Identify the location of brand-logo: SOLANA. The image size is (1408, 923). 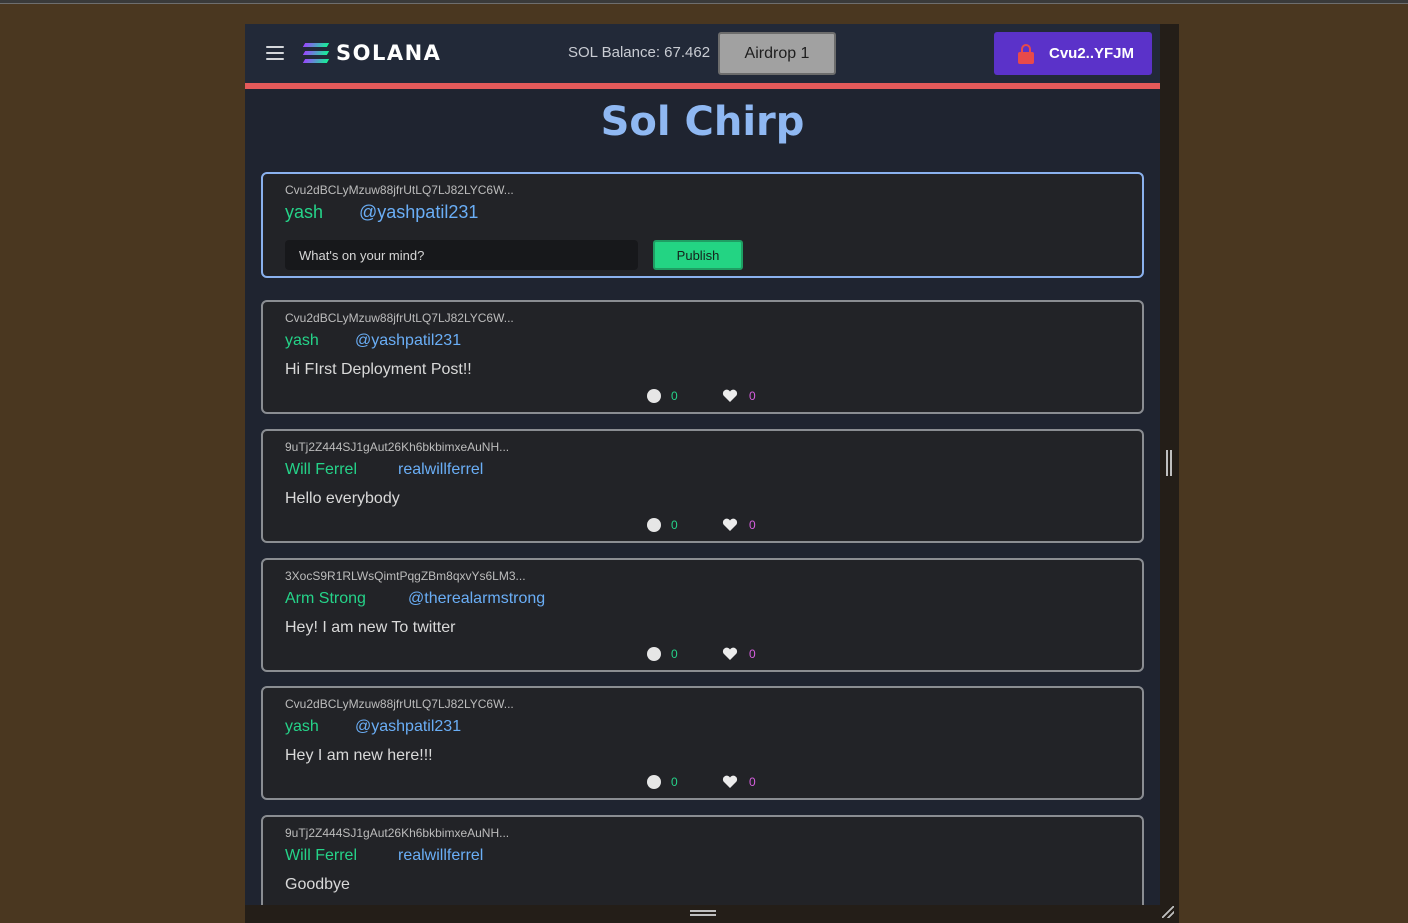
(372, 53).